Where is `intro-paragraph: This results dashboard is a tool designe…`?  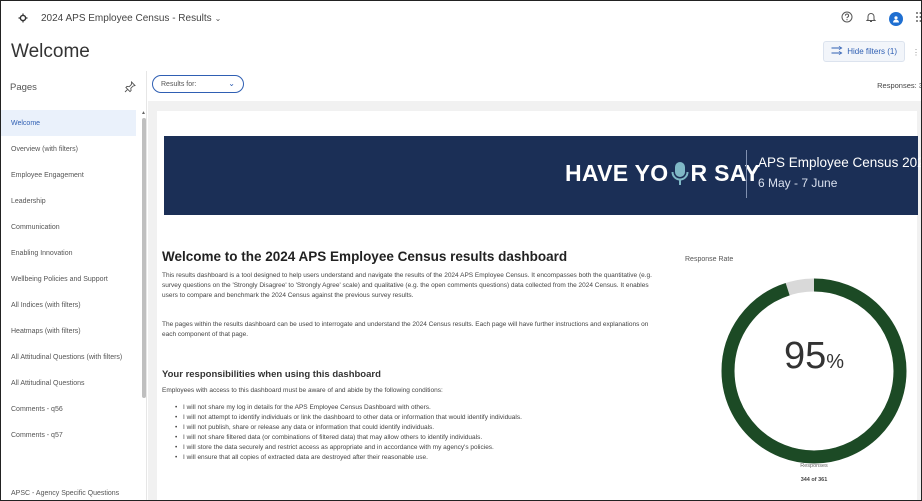 intro-paragraph: This results dashboard is a tool designe… is located at coordinates (407, 285).